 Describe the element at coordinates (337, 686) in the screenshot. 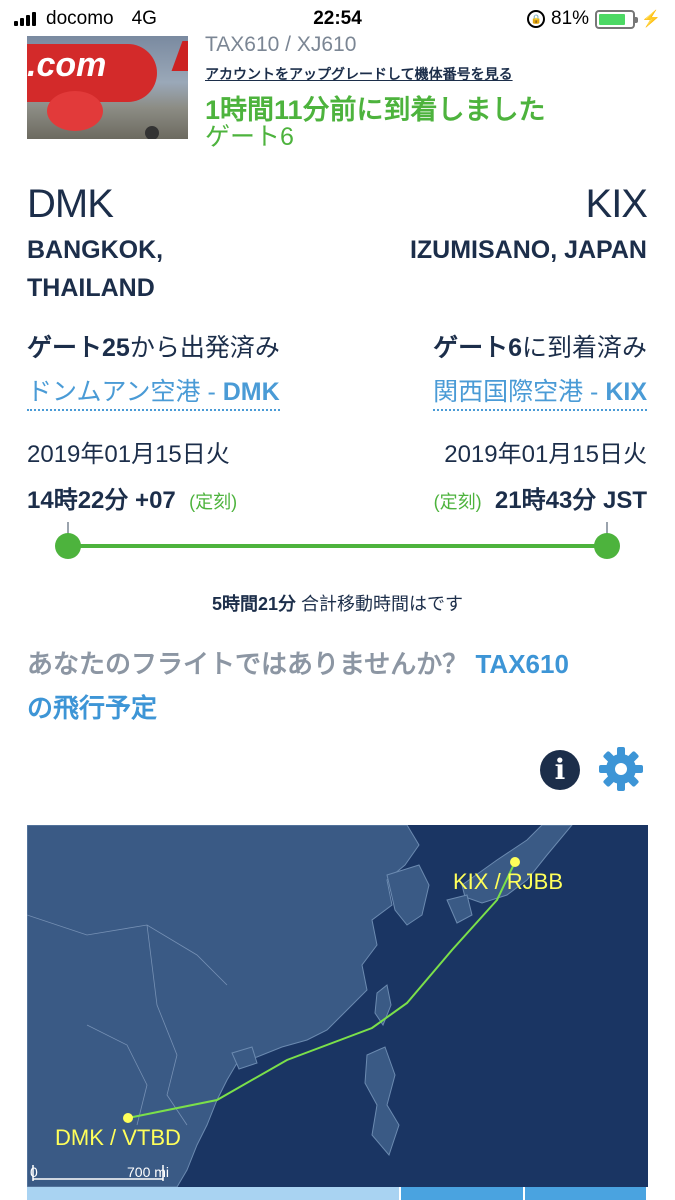

I see `not-your-flight: あなたのフライトではありませんか？ TAX610 の飛行予定` at that location.